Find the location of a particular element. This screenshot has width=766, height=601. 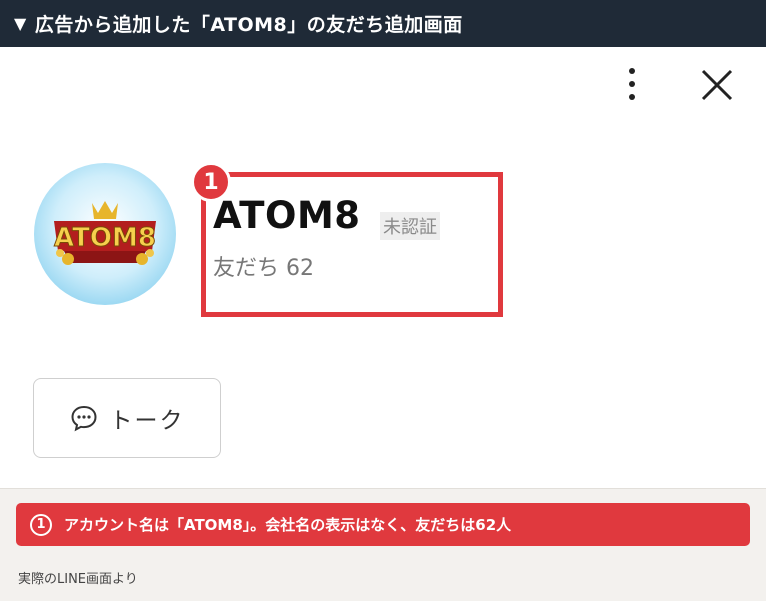

page-header: ▼ 広告から追加した「ATOM8」の友だち追加画面 is located at coordinates (383, 23).